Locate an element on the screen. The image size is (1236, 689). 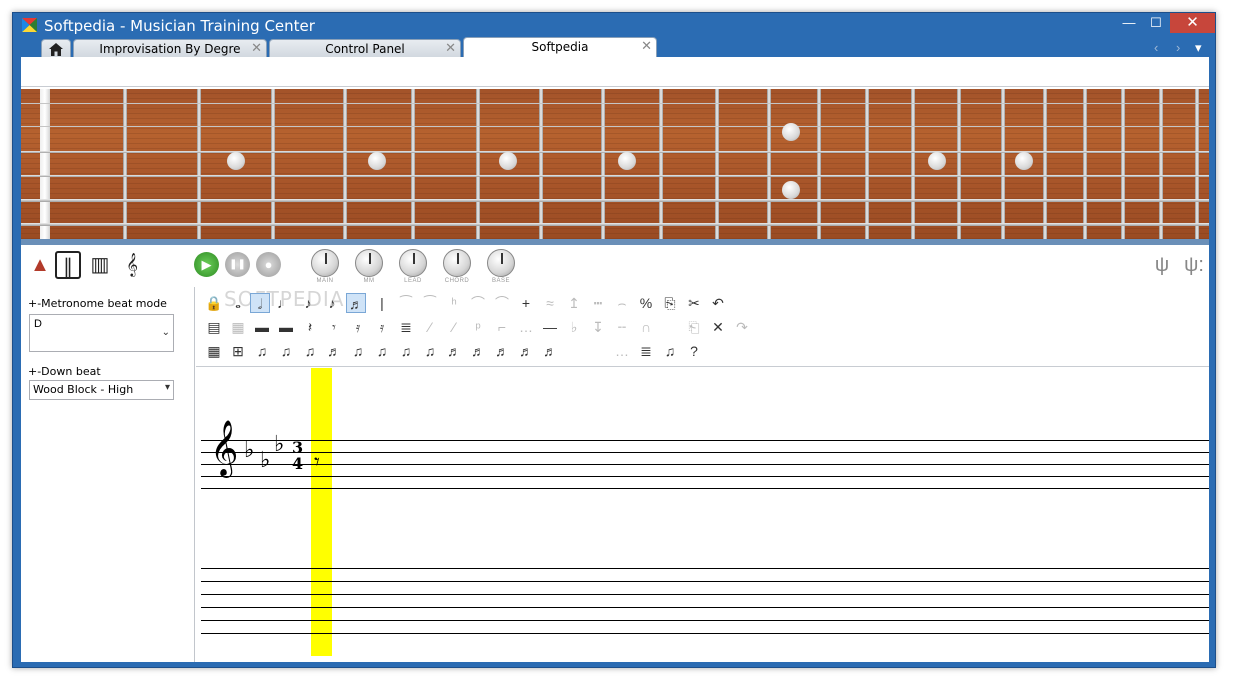
tuplet4-icon: ♫ is located at coordinates (430, 351).